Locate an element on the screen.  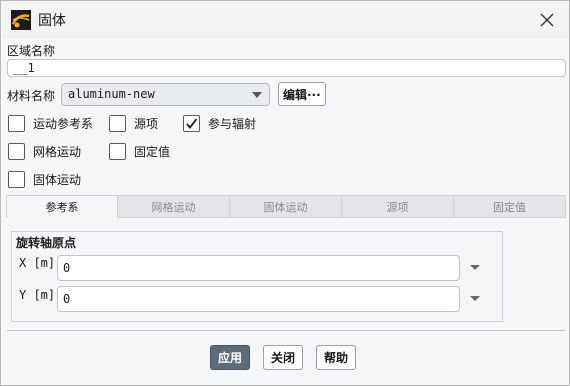
rotation-origin-title: 旋转轴原点 is located at coordinates (46, 243).